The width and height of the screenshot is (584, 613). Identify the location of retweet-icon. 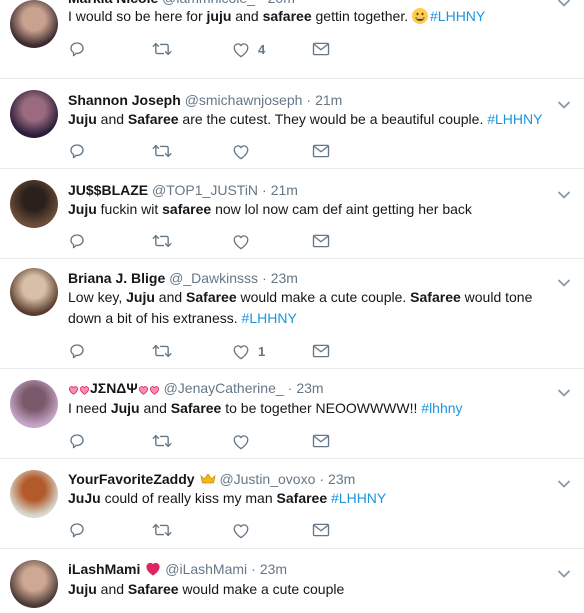
(162, 241).